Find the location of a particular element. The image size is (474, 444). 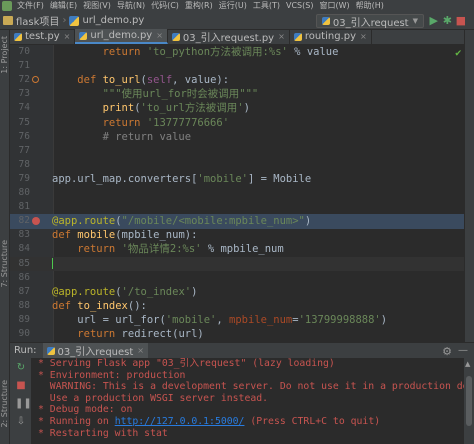

console-line: * Debug mode: on is located at coordinates (85, 410).